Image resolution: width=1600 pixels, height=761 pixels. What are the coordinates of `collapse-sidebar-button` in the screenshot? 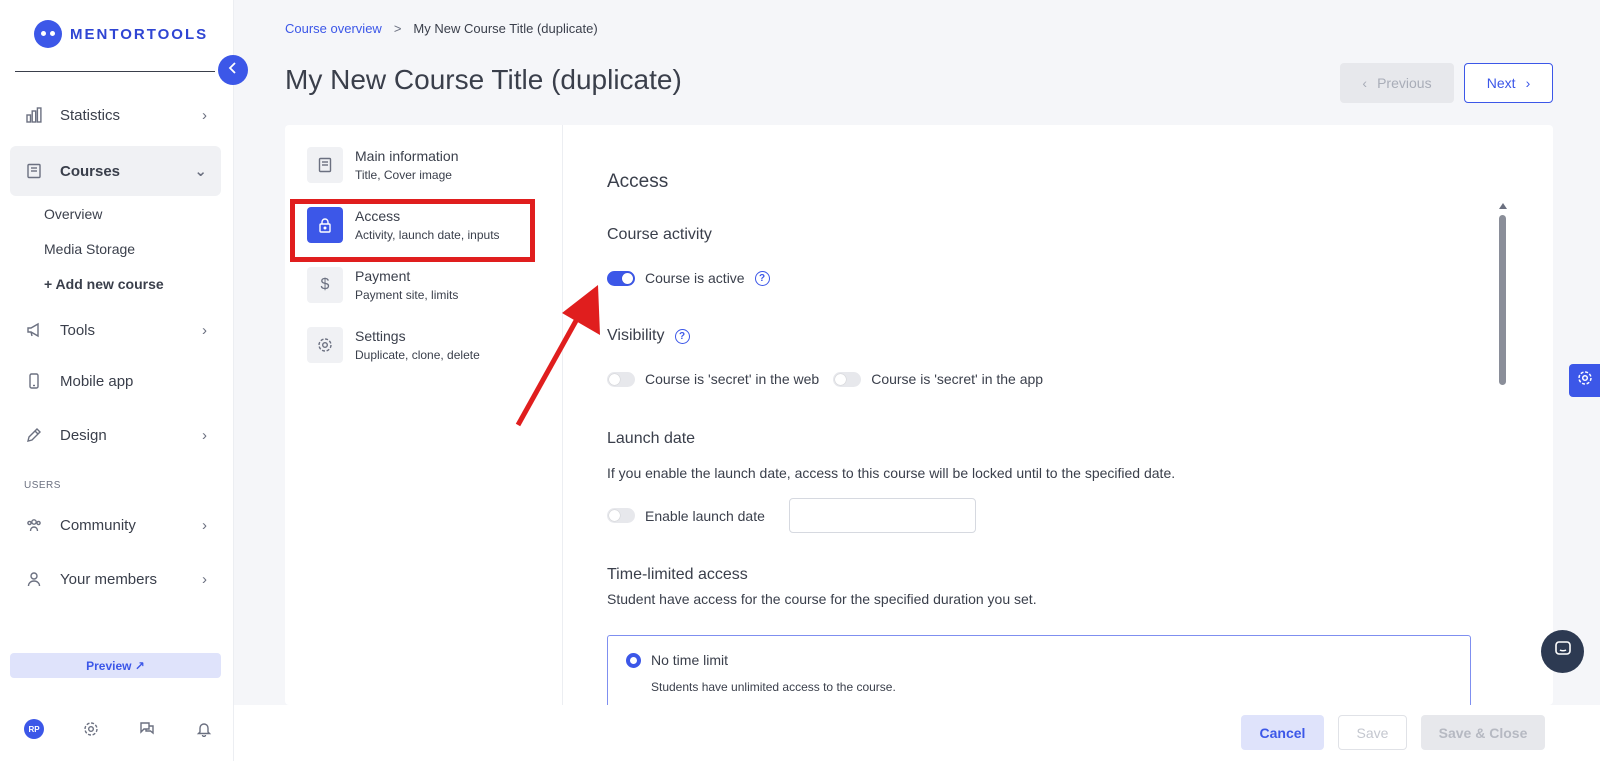 It's located at (233, 70).